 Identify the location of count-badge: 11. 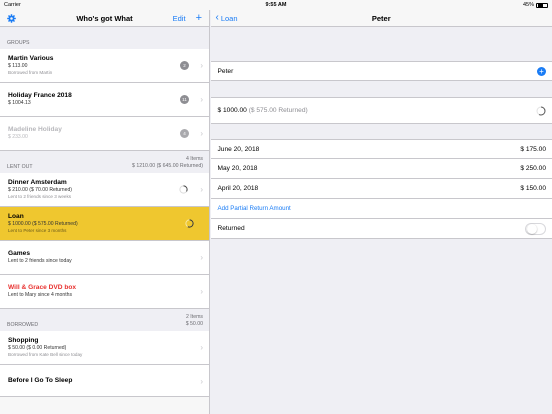
(184, 99).